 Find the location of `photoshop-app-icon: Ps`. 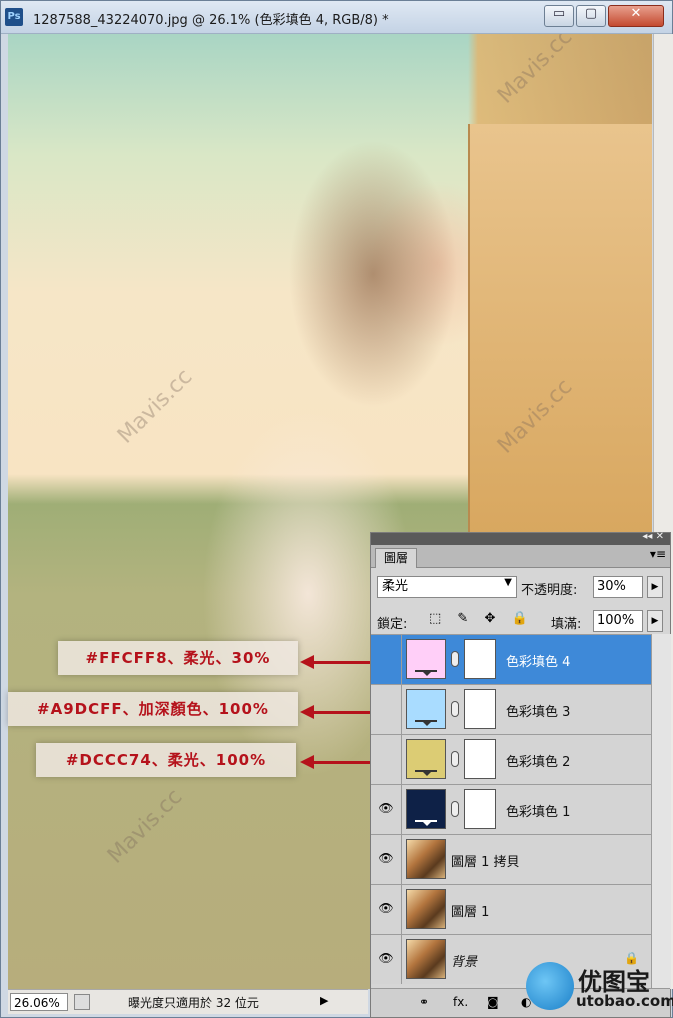

photoshop-app-icon: Ps is located at coordinates (14, 17).